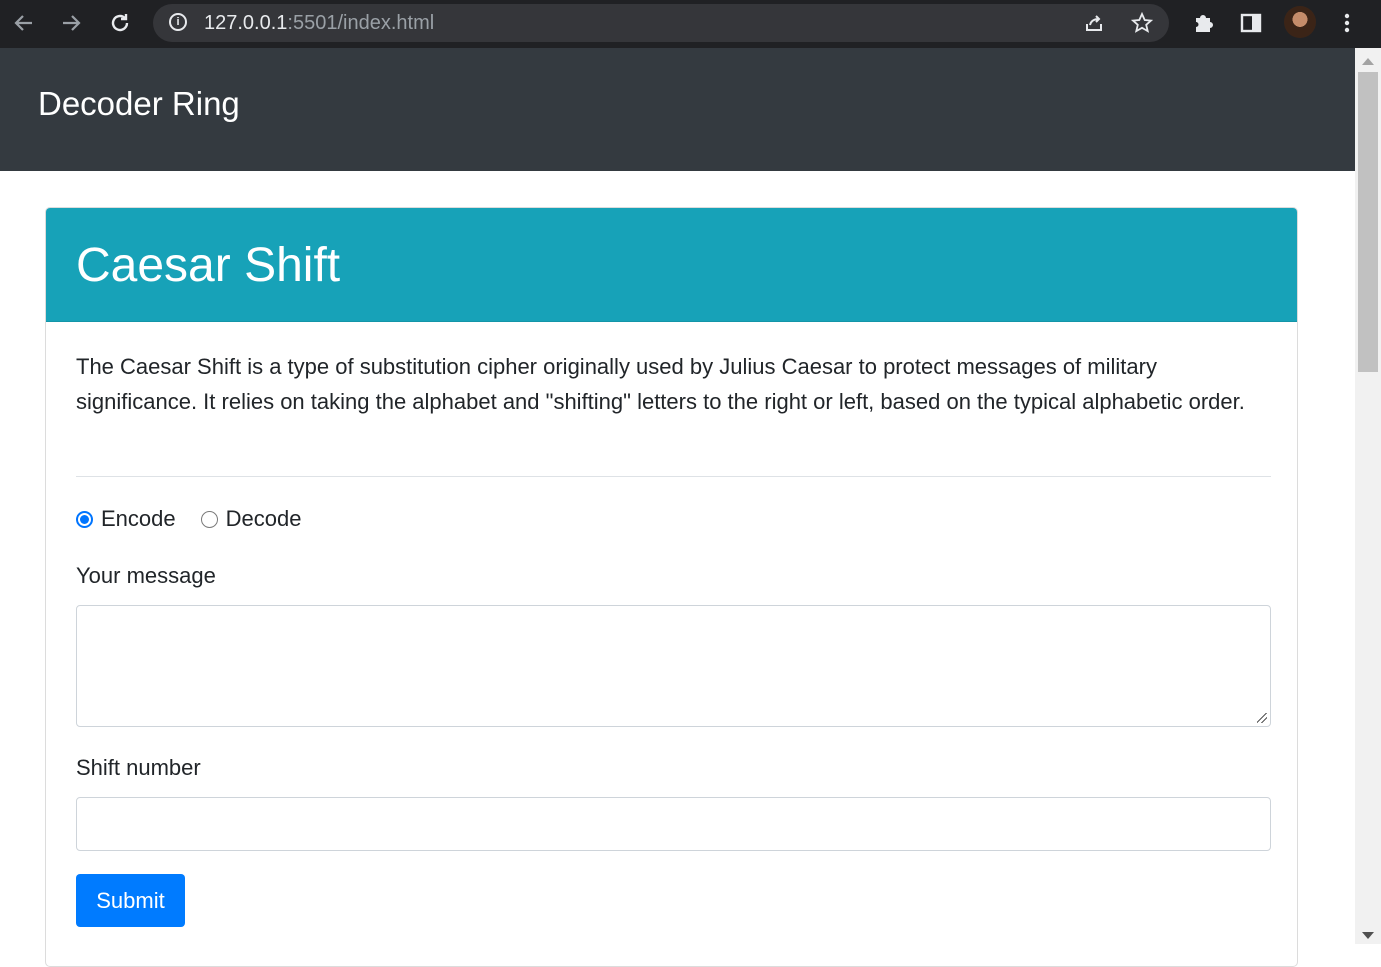  Describe the element at coordinates (84, 519) in the screenshot. I see `encode-radio` at that location.